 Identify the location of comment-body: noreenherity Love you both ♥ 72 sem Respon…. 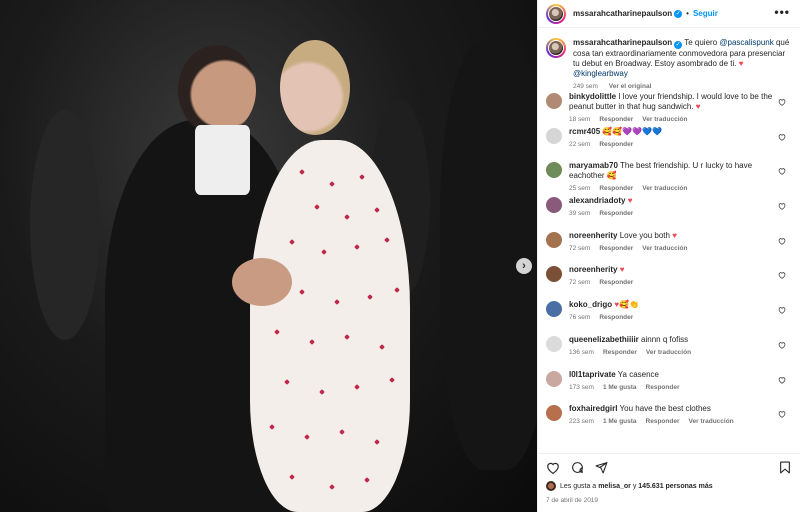
(676, 246).